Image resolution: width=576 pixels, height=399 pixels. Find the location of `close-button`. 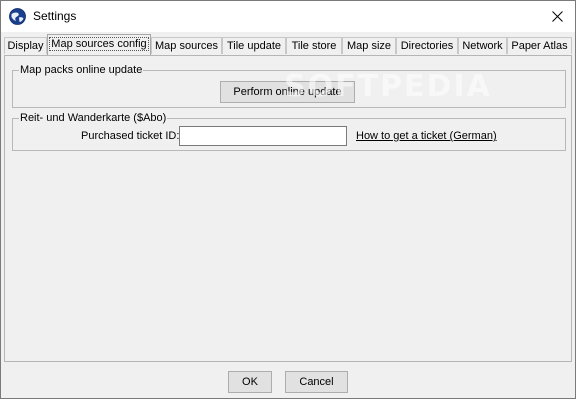

close-button is located at coordinates (557, 16).